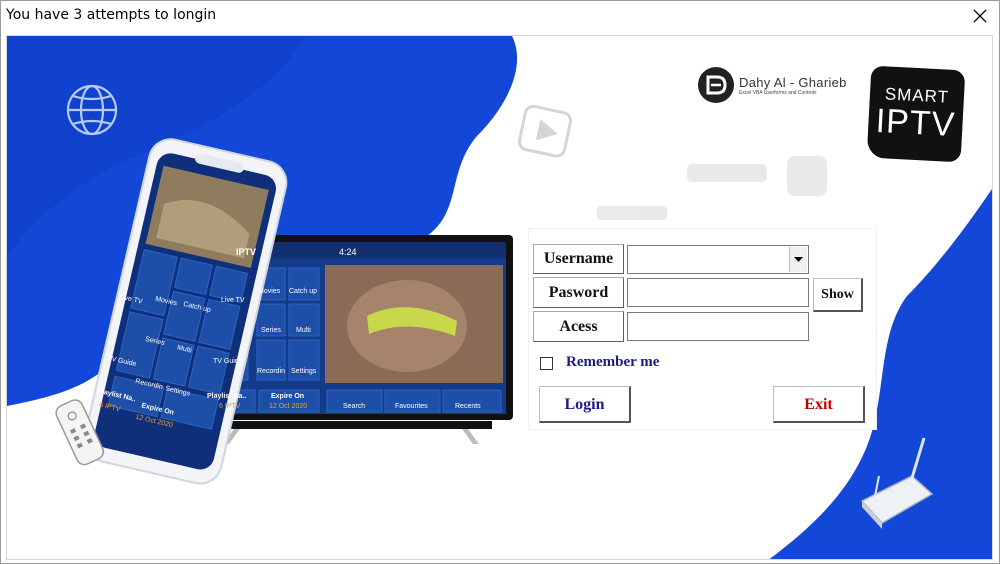  What do you see at coordinates (819, 404) in the screenshot?
I see `exit-button: Exit` at bounding box center [819, 404].